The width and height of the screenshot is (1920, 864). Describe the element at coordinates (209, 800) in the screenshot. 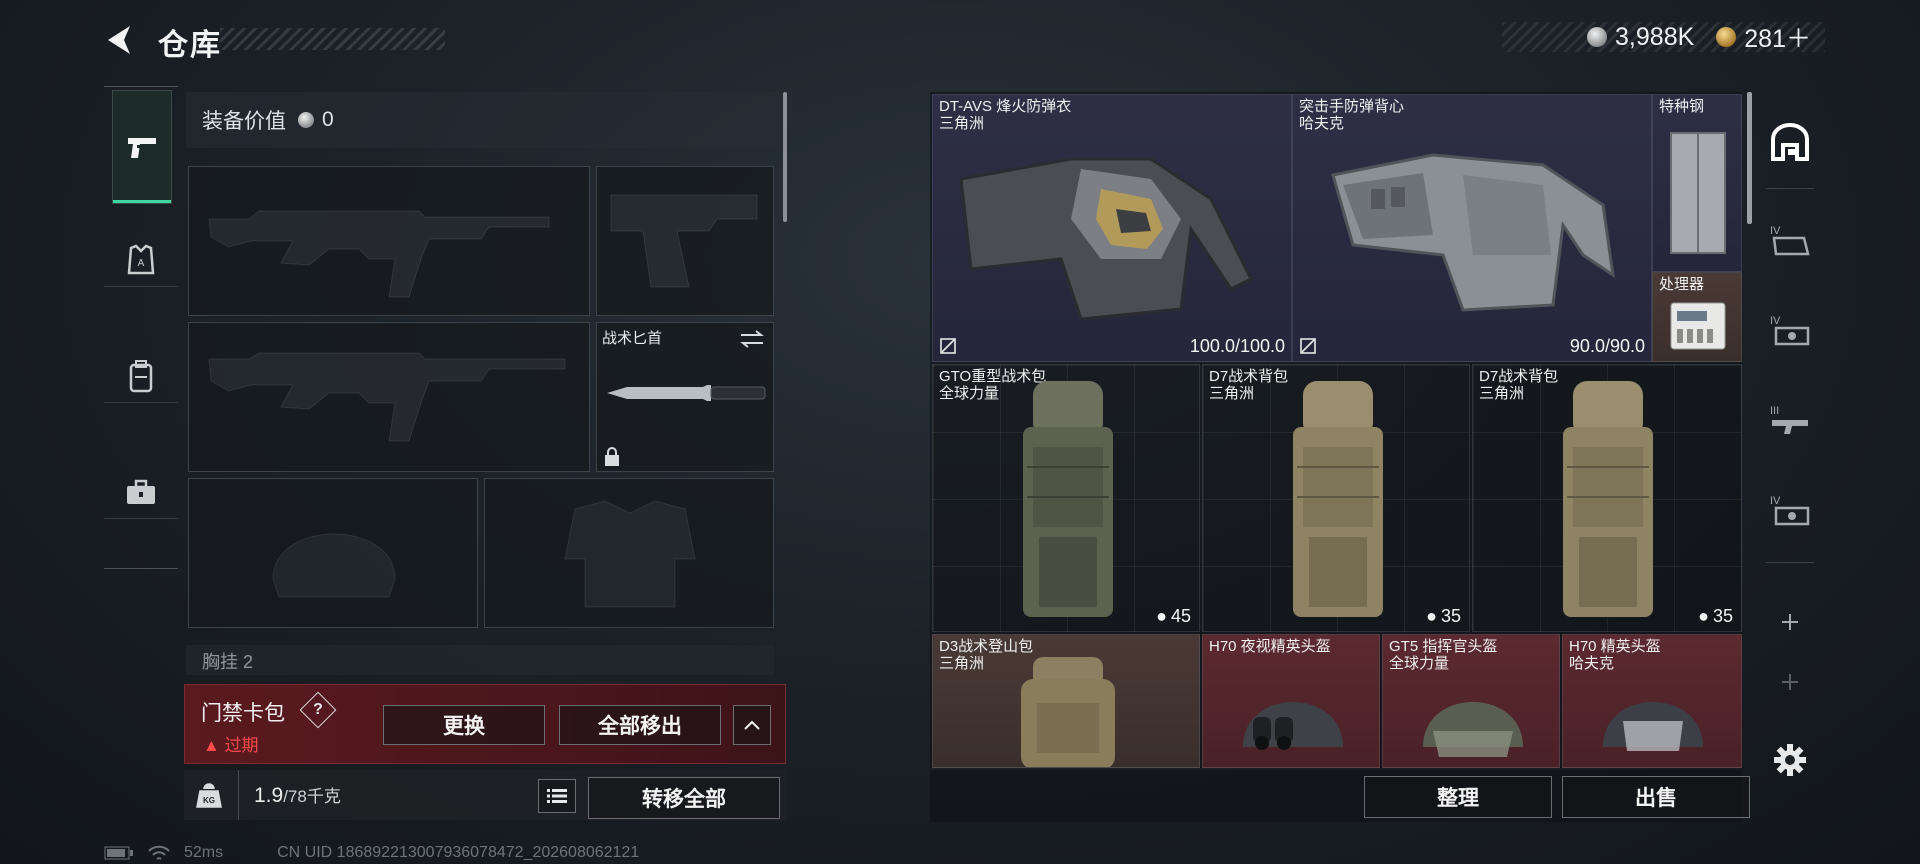

I see `svg-text: KG` at that location.